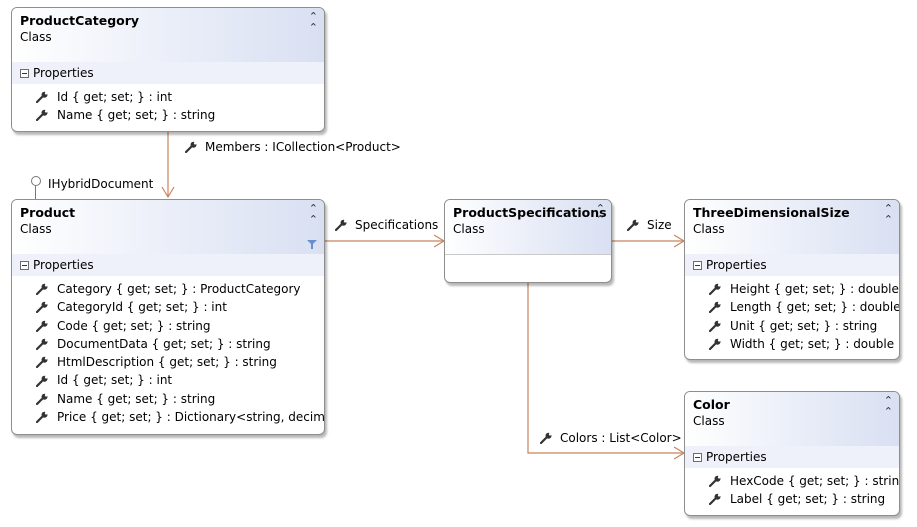 This screenshot has height=527, width=917. I want to click on class-product-specifications: ProductSpecifications Class ⌃ ⌃, so click(528, 241).